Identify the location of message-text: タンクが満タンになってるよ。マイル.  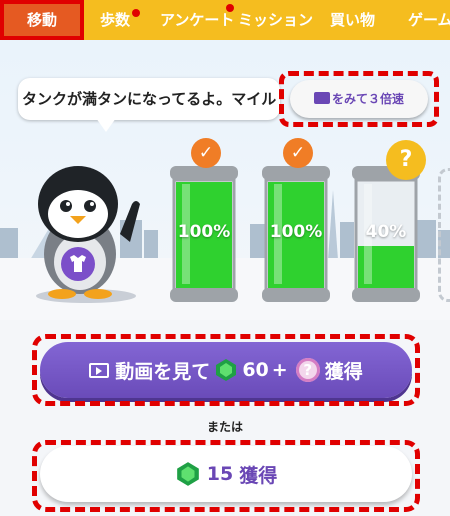
(149, 99).